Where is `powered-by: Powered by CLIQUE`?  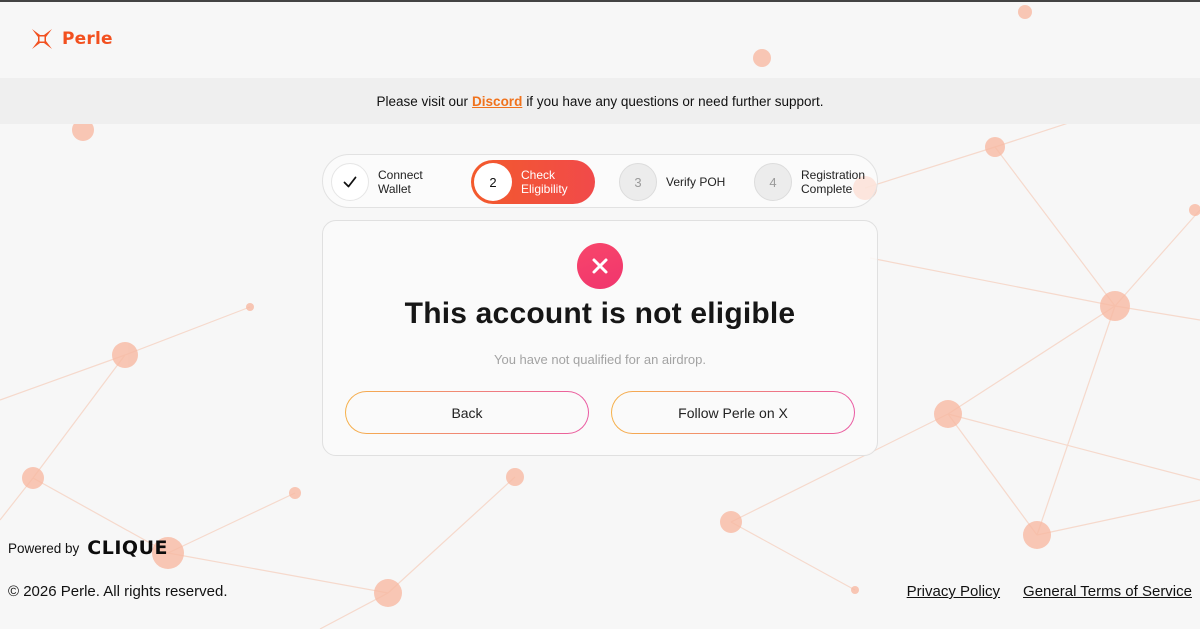 powered-by: Powered by CLIQUE is located at coordinates (88, 548).